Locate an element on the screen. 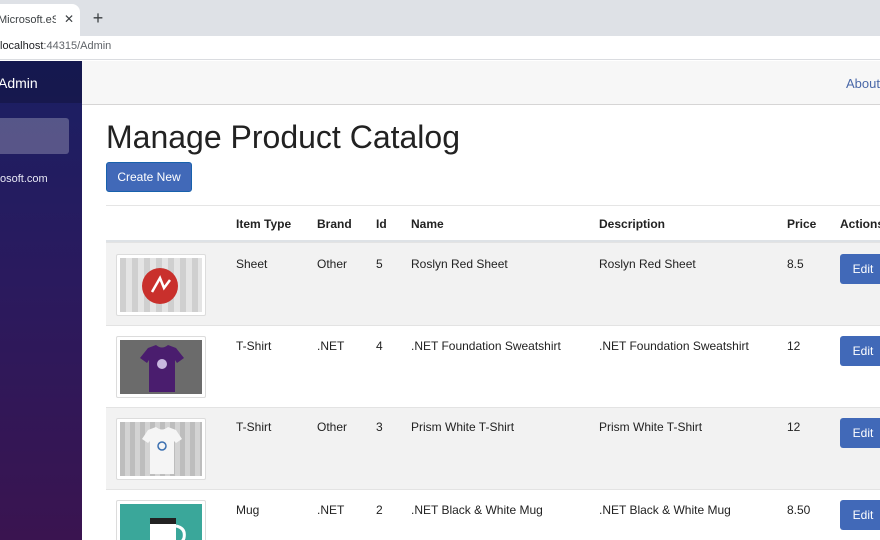  column-header-brand: Brand is located at coordinates (334, 224).